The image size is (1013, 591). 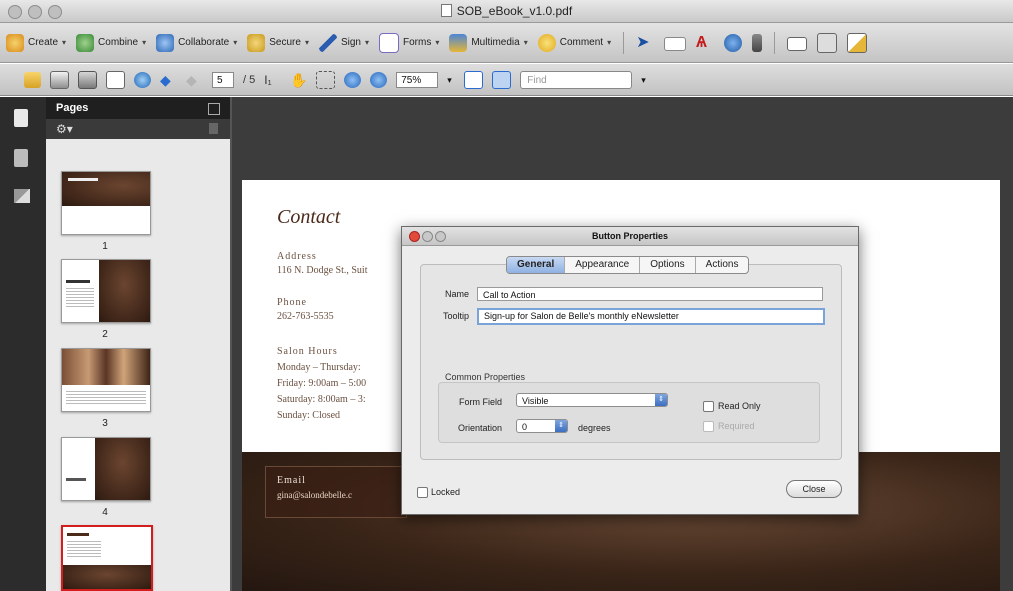 I want to click on signatures-panel-icon, so click(x=22, y=196).